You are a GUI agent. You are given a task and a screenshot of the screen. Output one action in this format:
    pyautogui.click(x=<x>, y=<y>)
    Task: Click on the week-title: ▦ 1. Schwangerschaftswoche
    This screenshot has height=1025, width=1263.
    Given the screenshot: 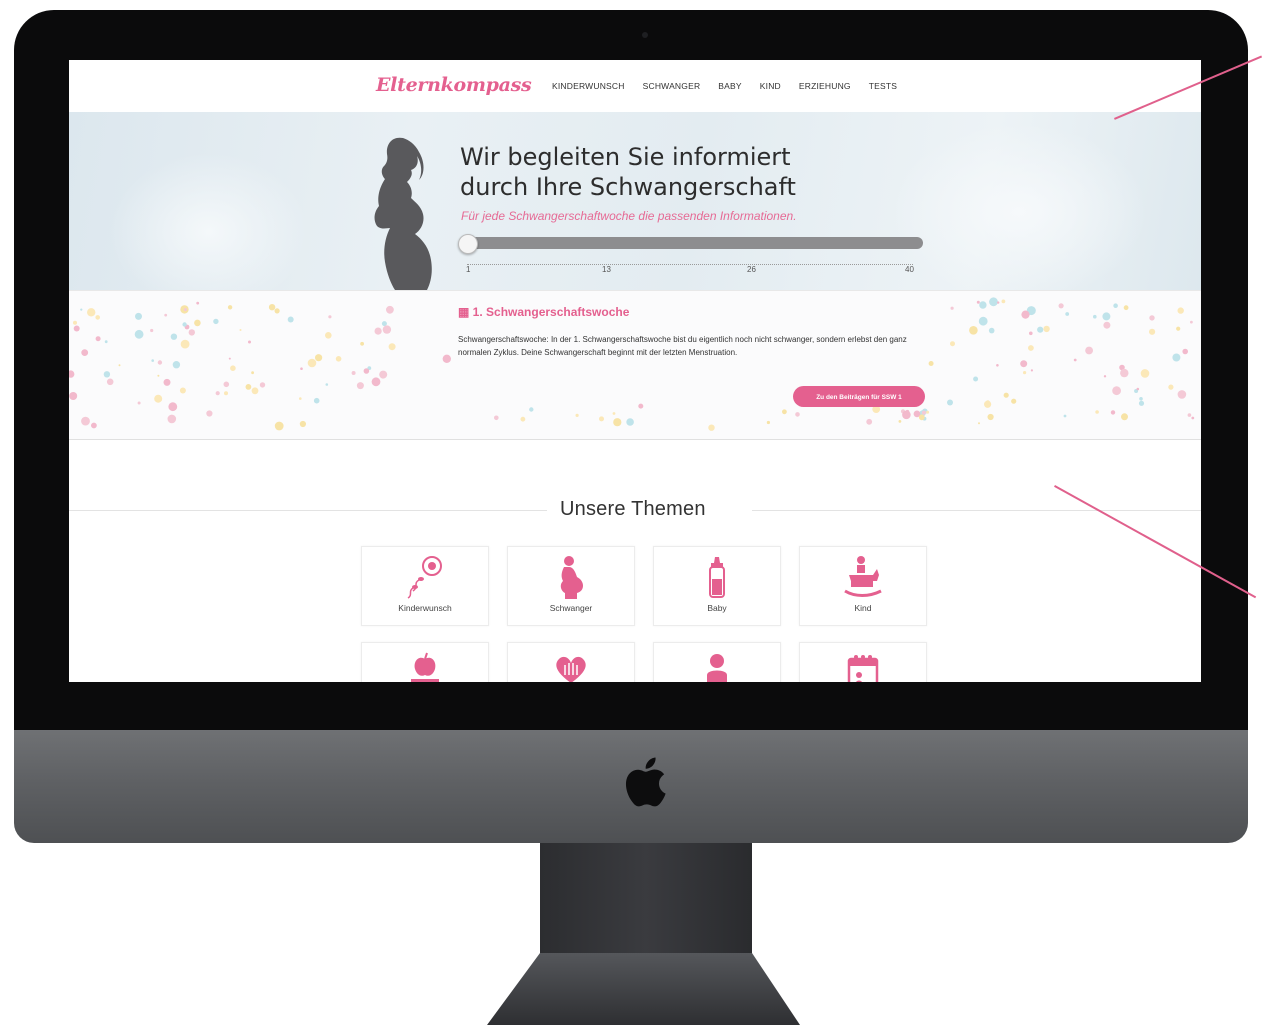 What is the action you would take?
    pyautogui.click(x=544, y=312)
    